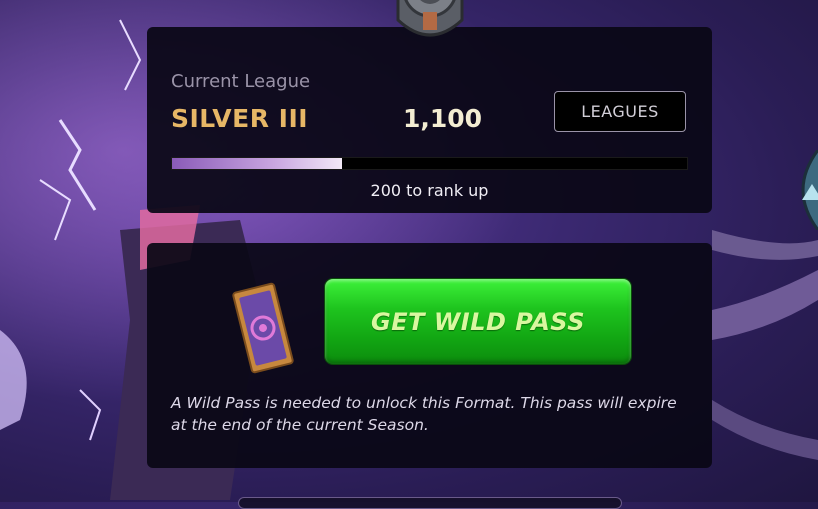 This screenshot has height=509, width=818. I want to click on current-league-label: Current League, so click(241, 81).